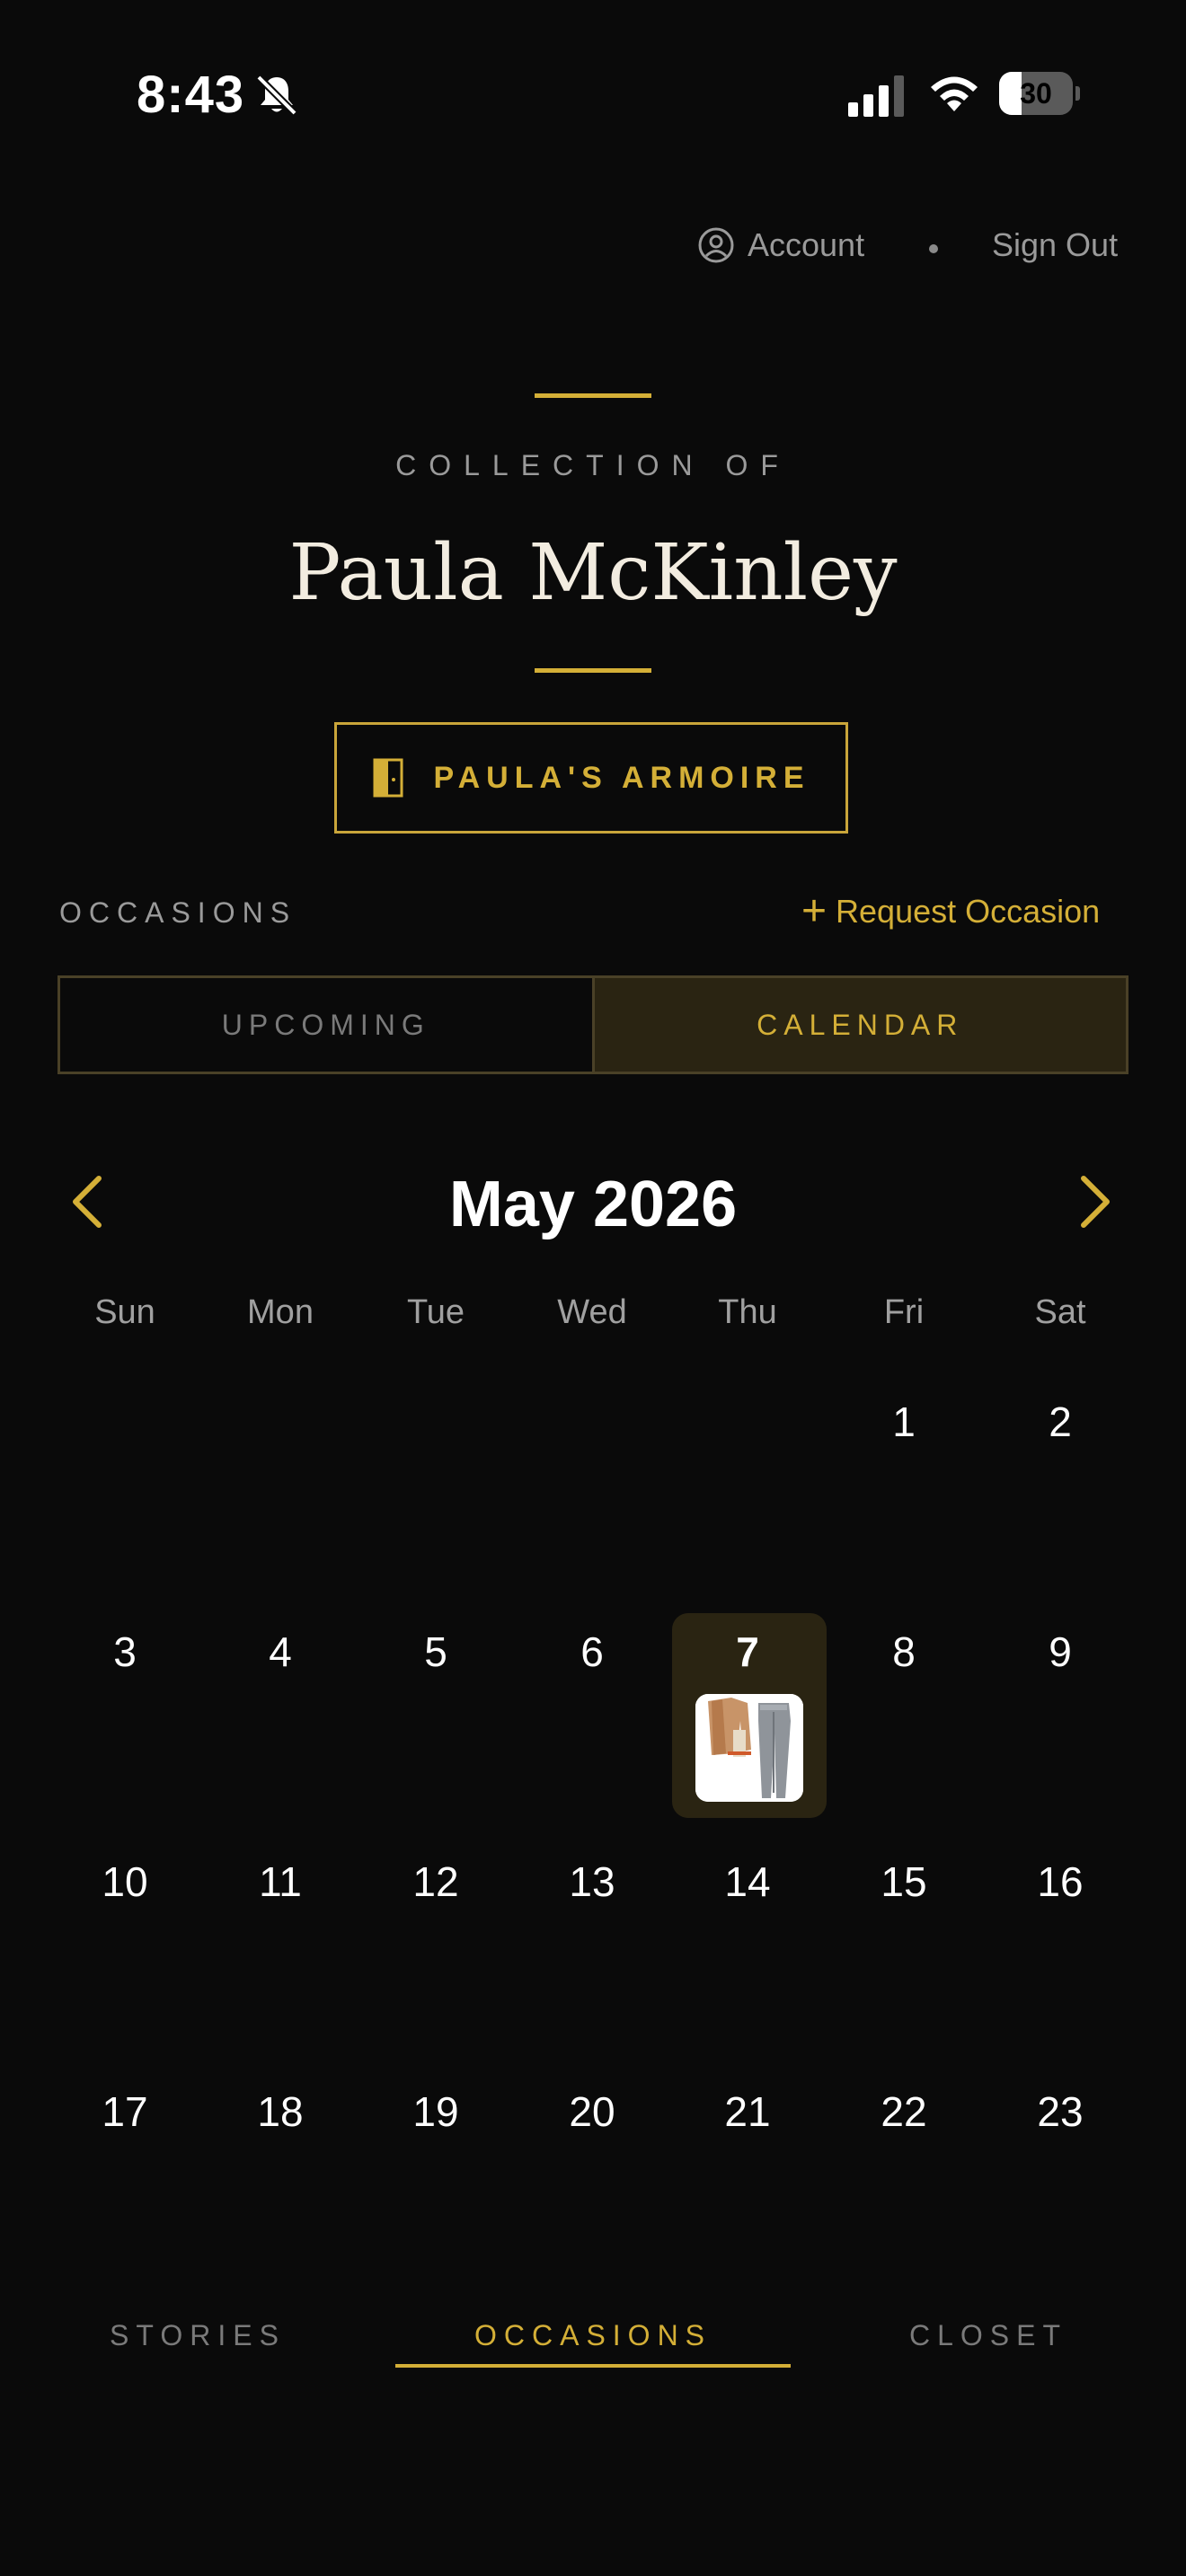 This screenshot has width=1186, height=2576. Describe the element at coordinates (1060, 1881) in the screenshot. I see `day-cell: 16` at that location.